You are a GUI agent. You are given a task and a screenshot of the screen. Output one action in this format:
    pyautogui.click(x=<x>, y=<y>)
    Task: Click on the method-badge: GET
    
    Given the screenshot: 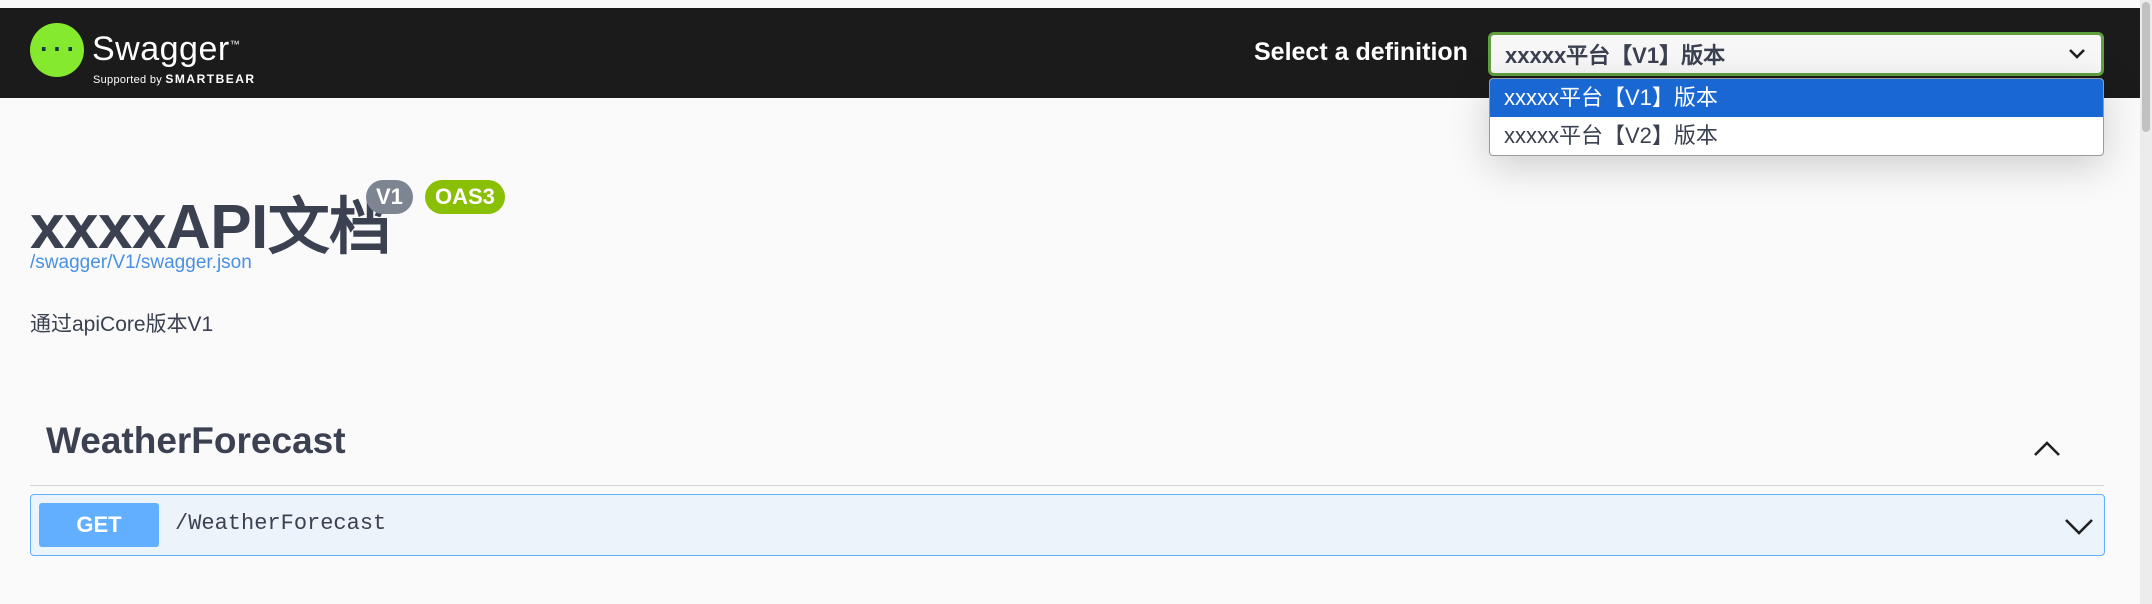 What is the action you would take?
    pyautogui.click(x=99, y=525)
    